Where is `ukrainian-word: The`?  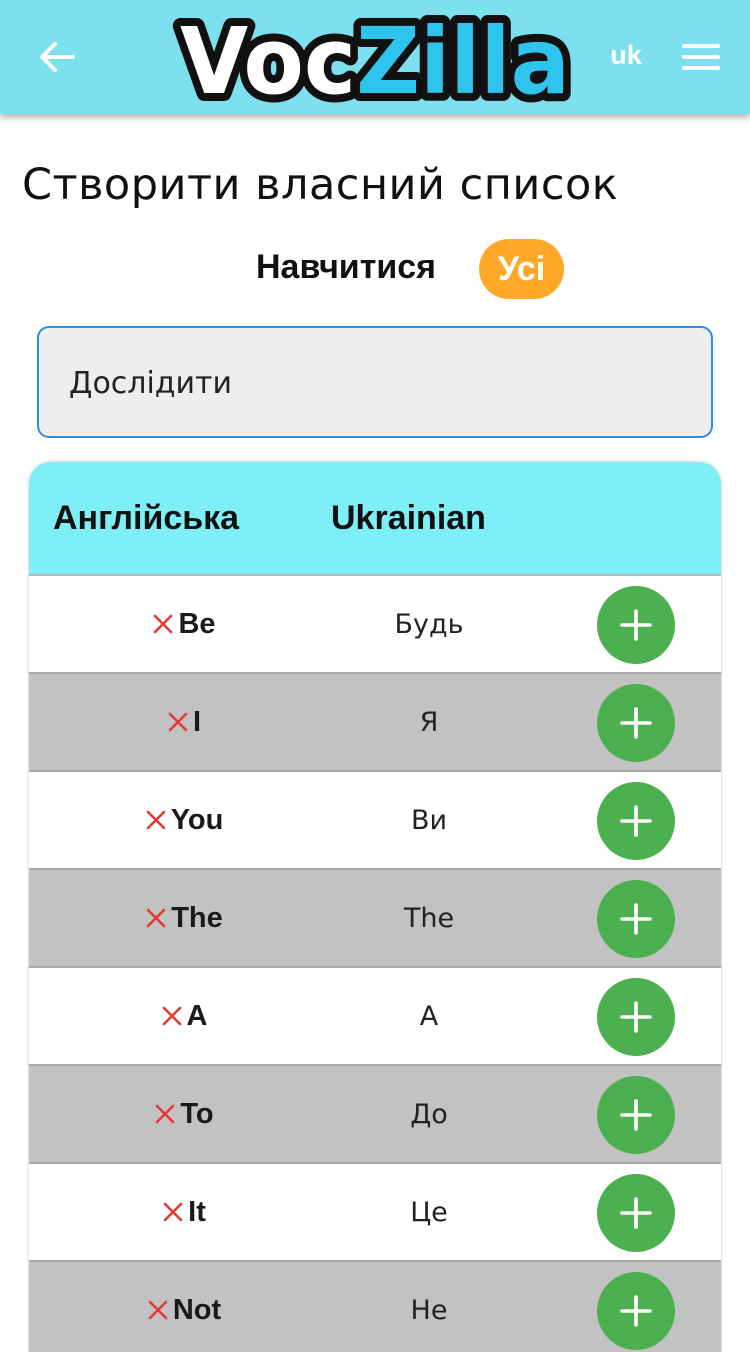 ukrainian-word: The is located at coordinates (429, 918).